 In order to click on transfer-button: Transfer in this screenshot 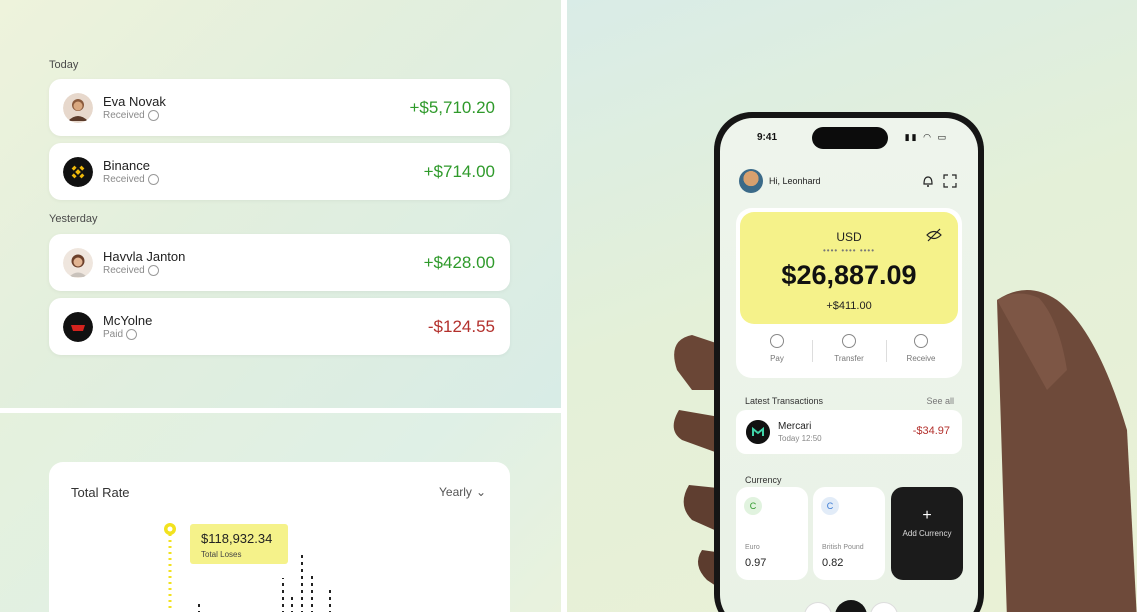, I will do `click(849, 351)`.